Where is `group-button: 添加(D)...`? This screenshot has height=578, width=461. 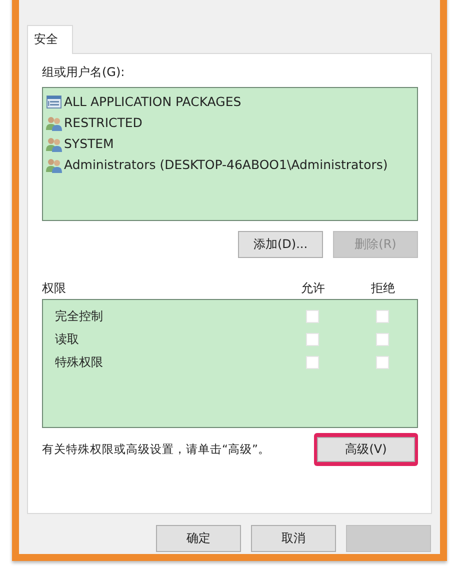 group-button: 添加(D)... is located at coordinates (280, 244).